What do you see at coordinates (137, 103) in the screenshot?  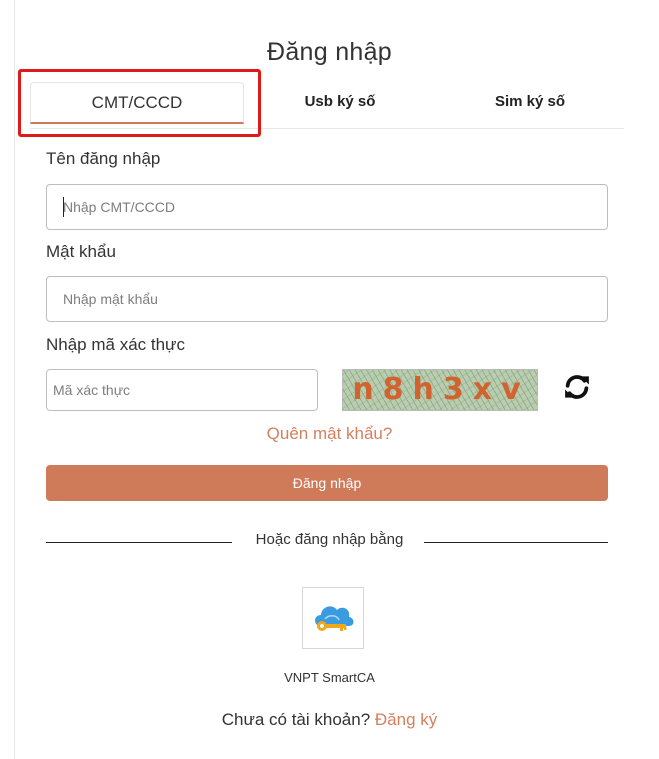 I see `tab-cmt-cccd: CMT/CCCD` at bounding box center [137, 103].